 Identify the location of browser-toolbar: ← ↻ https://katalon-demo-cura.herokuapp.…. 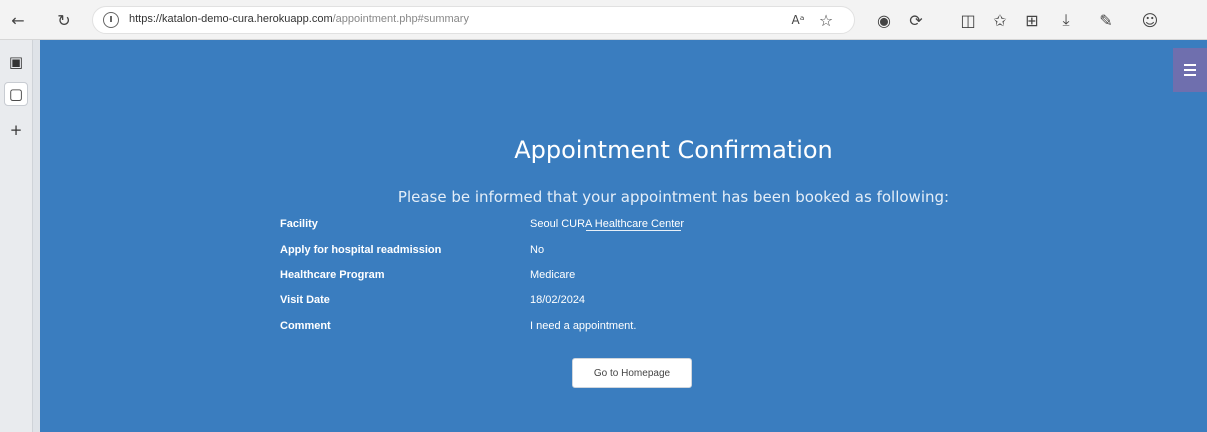
(603, 20).